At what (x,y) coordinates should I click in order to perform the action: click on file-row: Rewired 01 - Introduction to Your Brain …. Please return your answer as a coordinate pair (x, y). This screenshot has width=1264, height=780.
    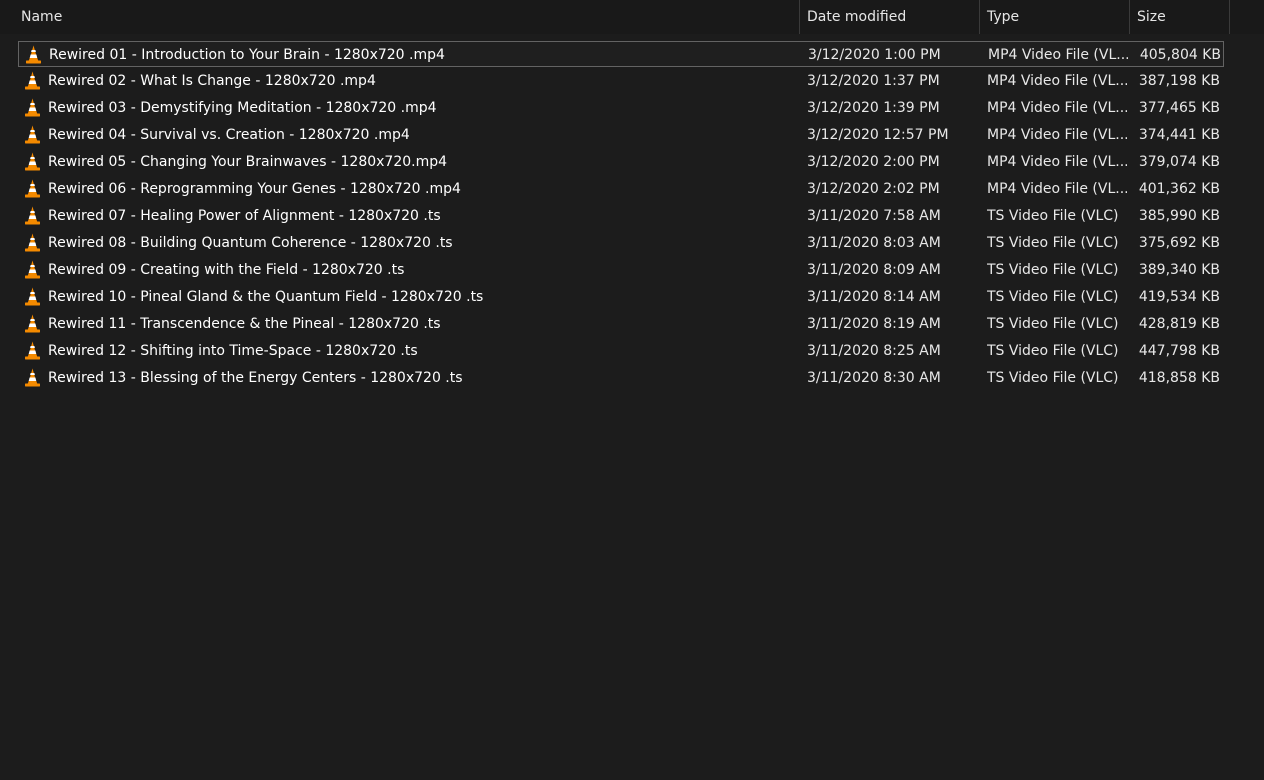
    Looking at the image, I should click on (621, 54).